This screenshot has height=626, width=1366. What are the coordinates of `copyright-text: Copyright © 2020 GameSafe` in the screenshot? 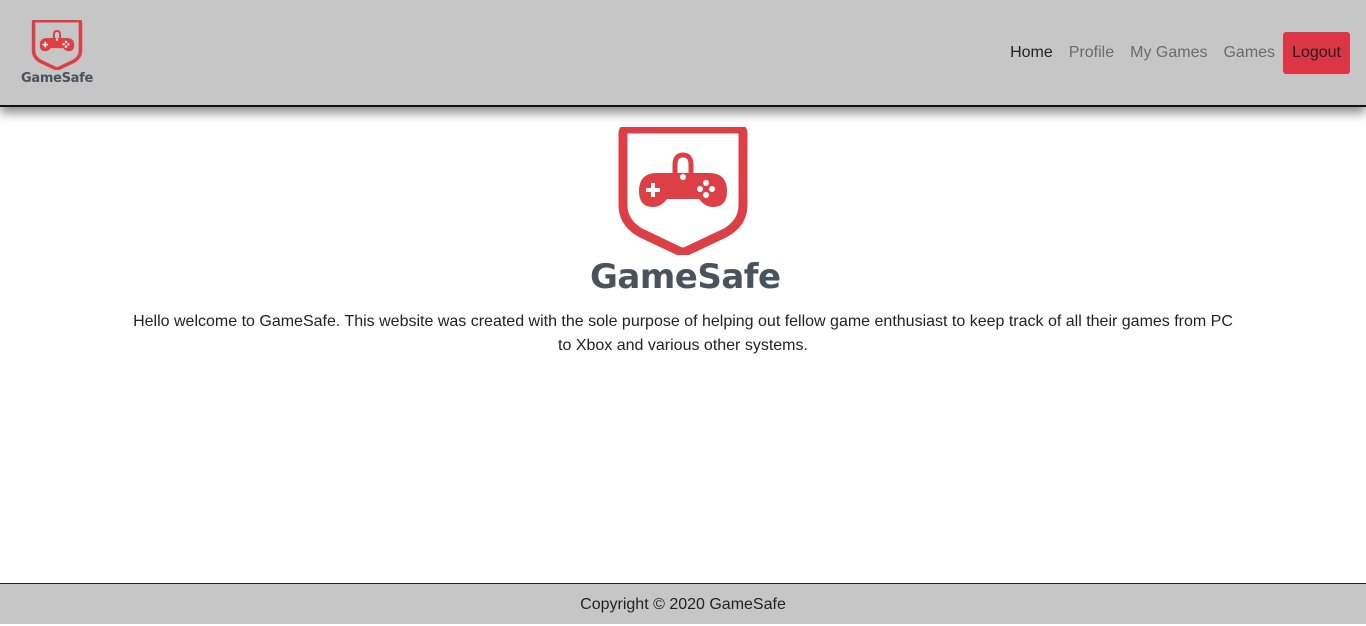 It's located at (683, 604).